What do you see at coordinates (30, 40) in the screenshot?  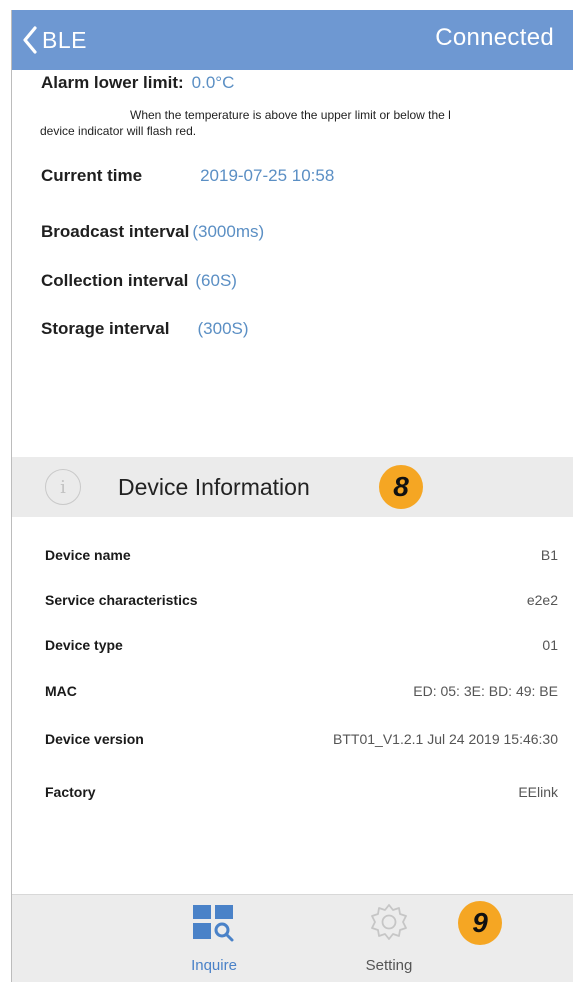 I see `chevron-left-icon` at bounding box center [30, 40].